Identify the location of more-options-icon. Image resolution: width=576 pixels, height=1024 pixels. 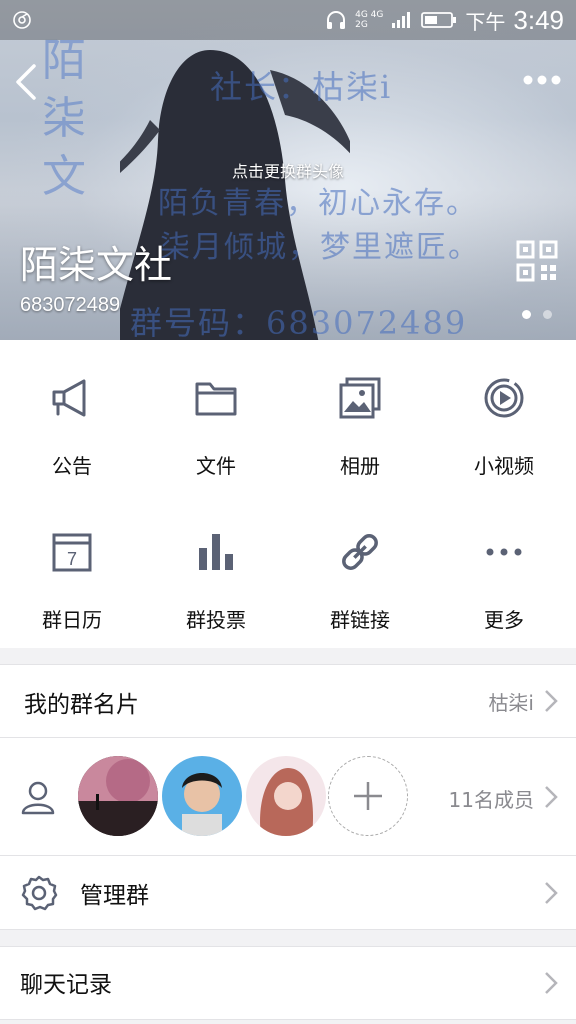
(542, 80).